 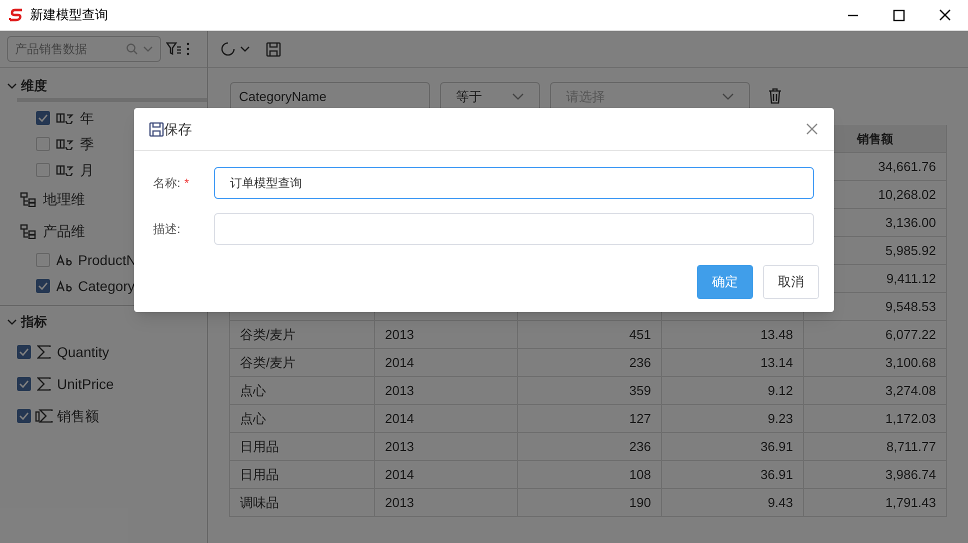 I want to click on field-label: 描述:, so click(x=166, y=229).